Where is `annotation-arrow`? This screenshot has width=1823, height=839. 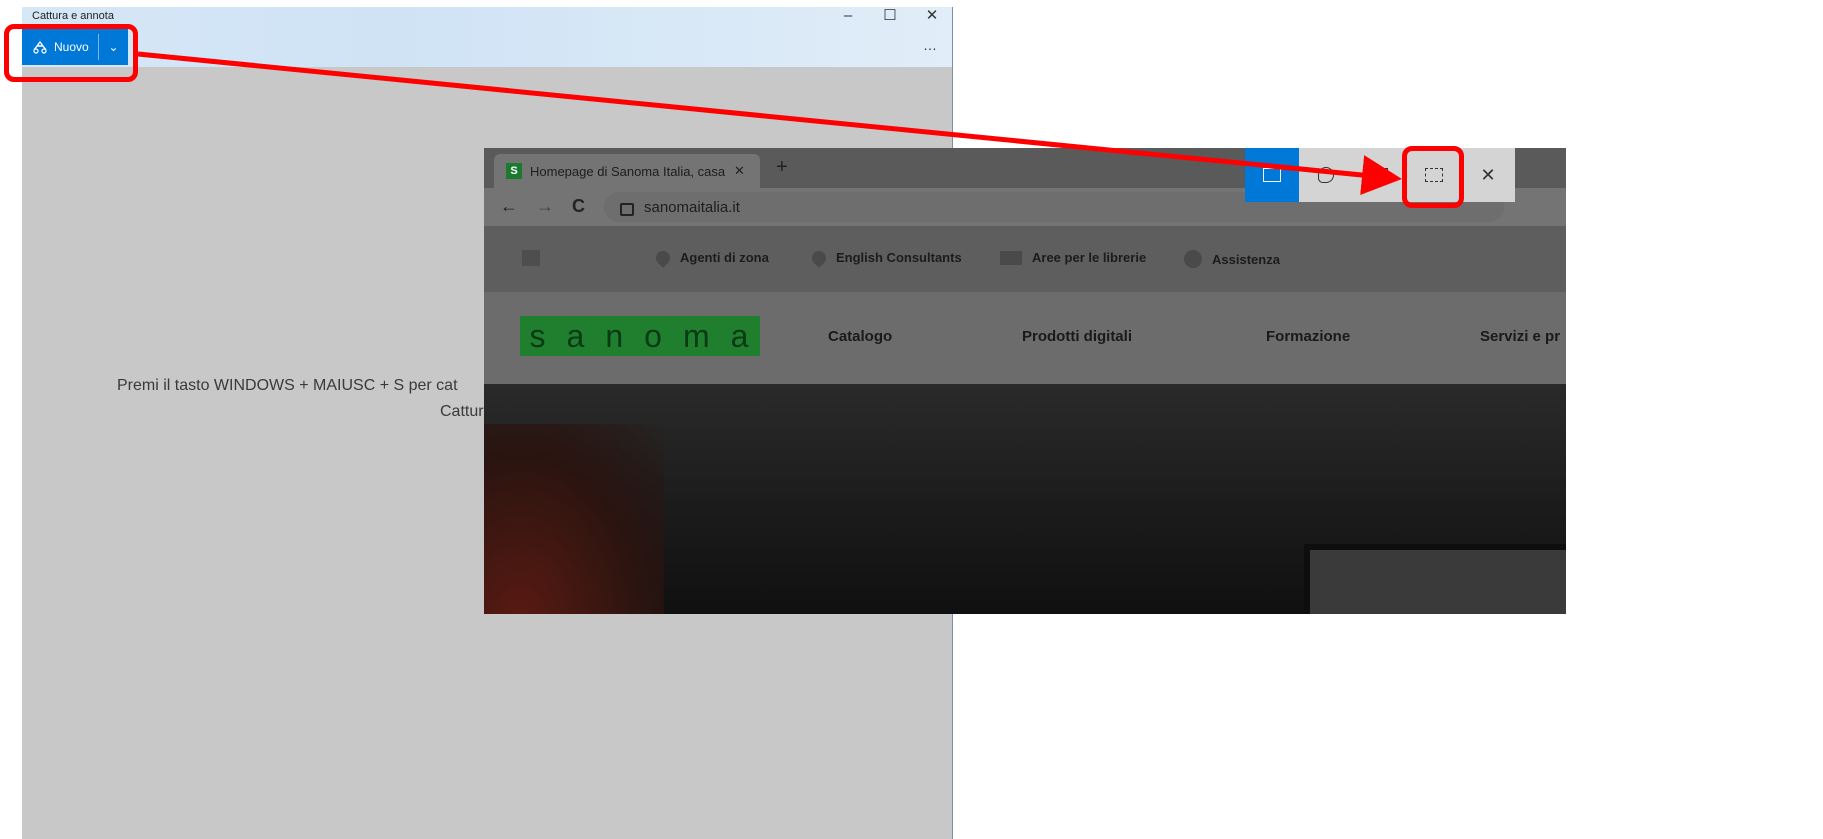 annotation-arrow is located at coordinates (769, 123).